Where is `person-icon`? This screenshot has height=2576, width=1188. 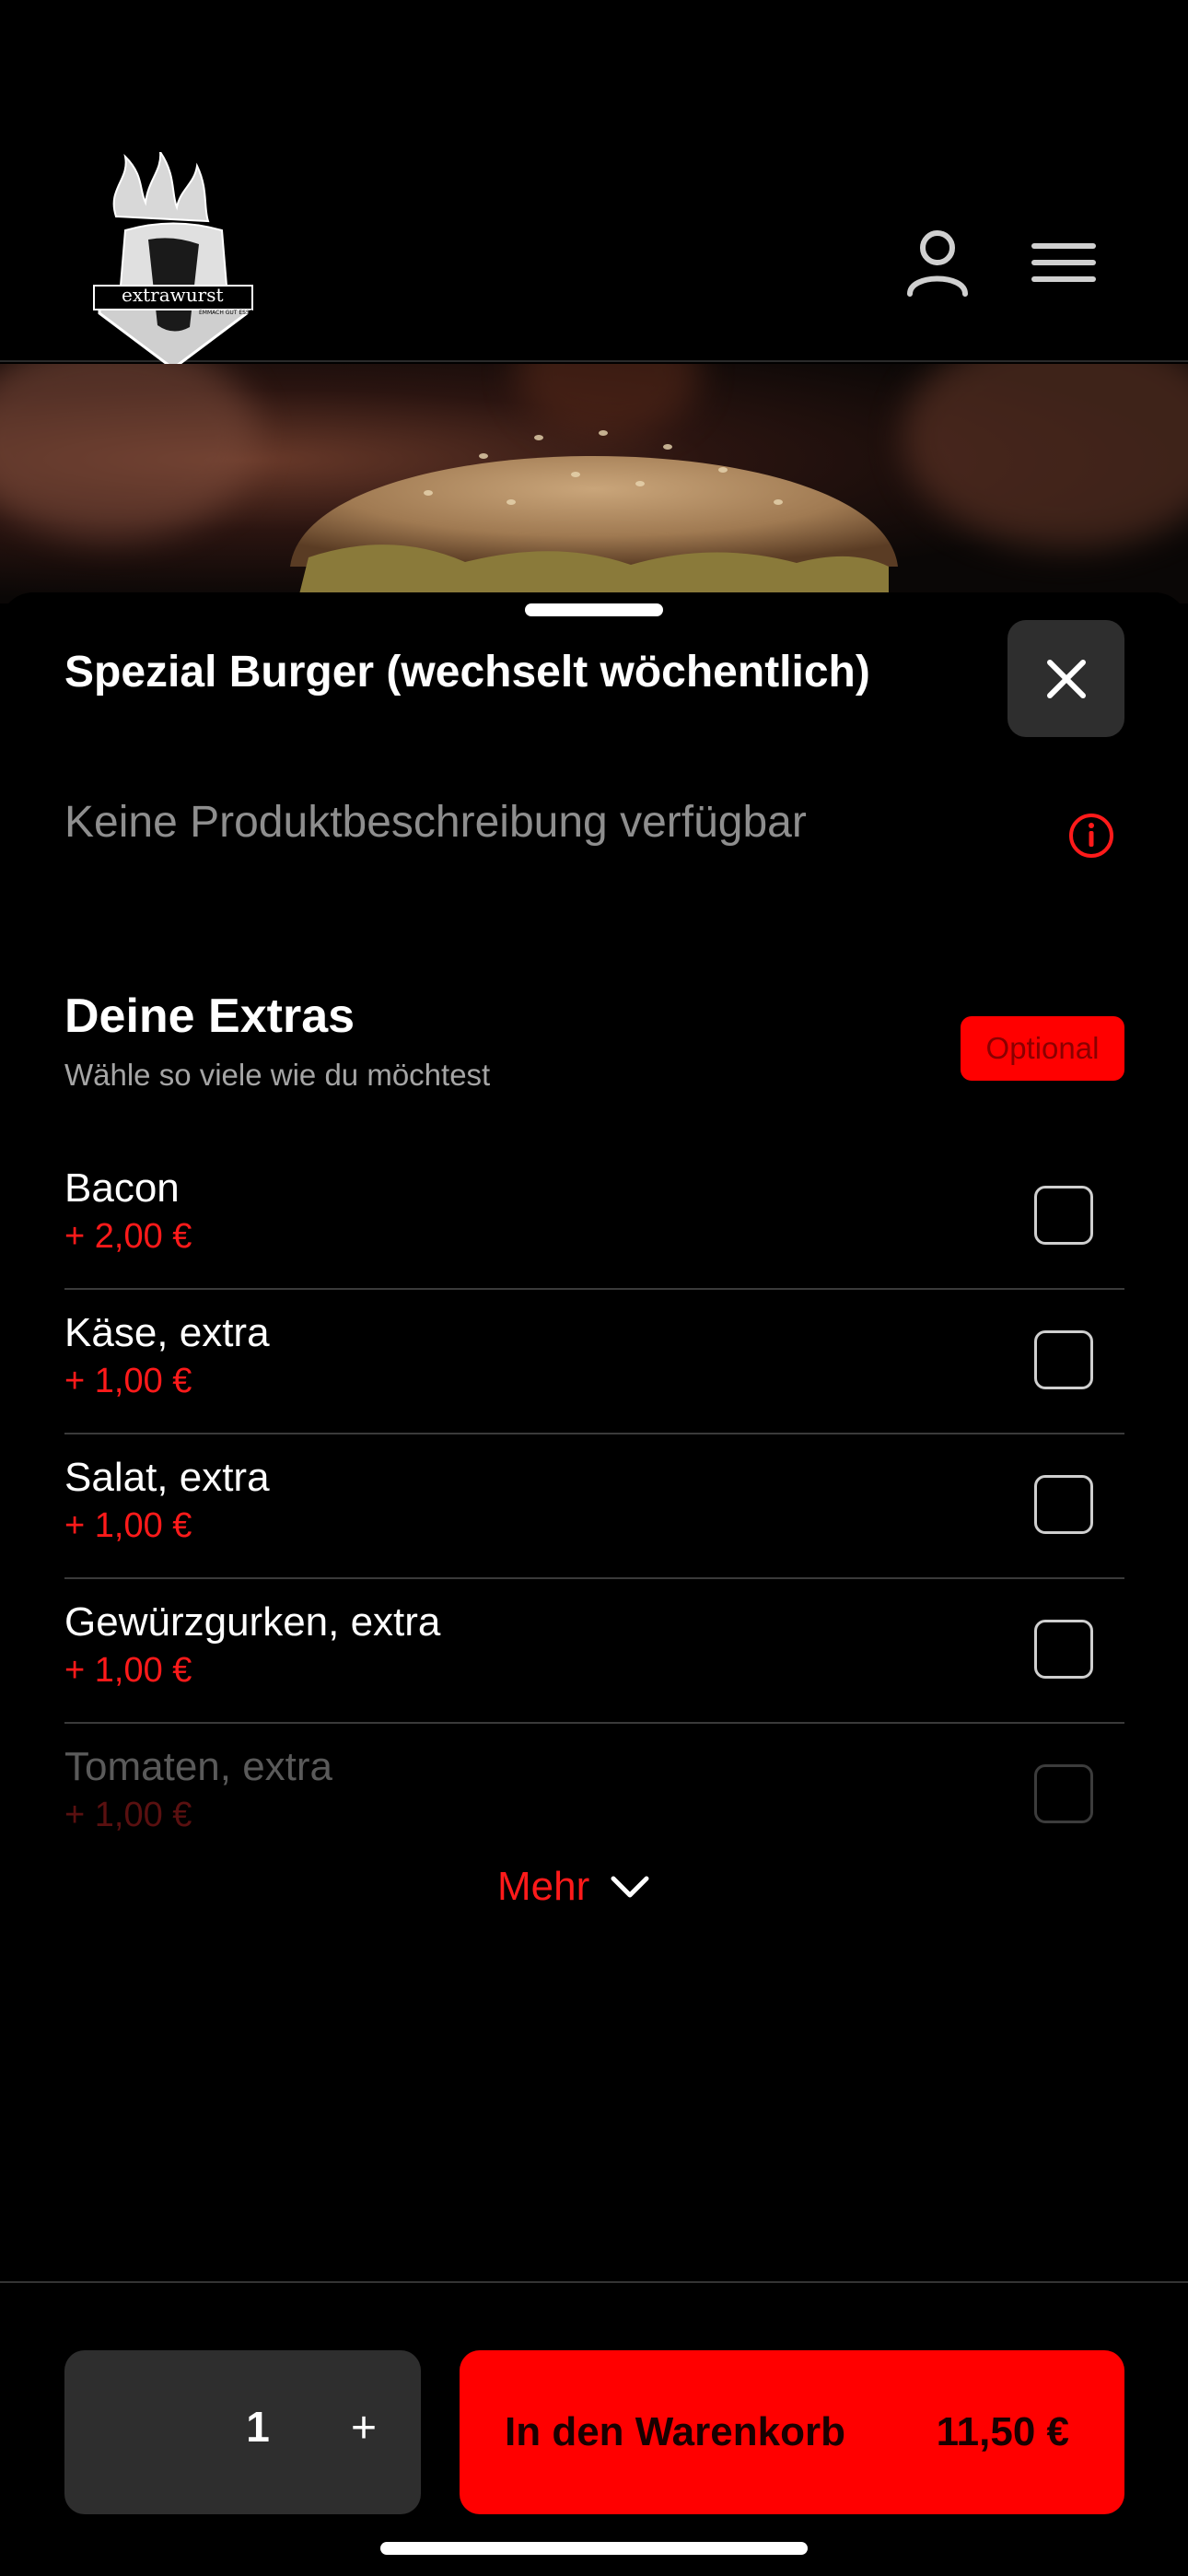 person-icon is located at coordinates (937, 262).